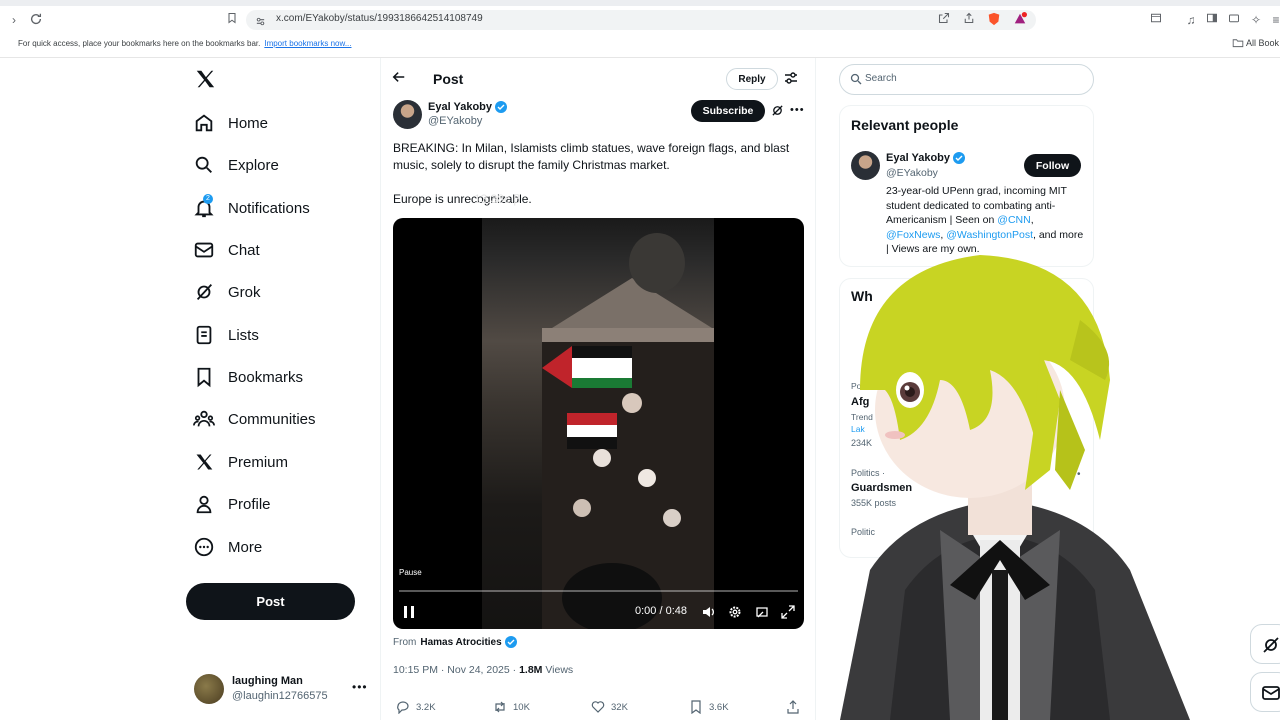  Describe the element at coordinates (1191, 20) in the screenshot. I see `music-icon: ♫` at that location.